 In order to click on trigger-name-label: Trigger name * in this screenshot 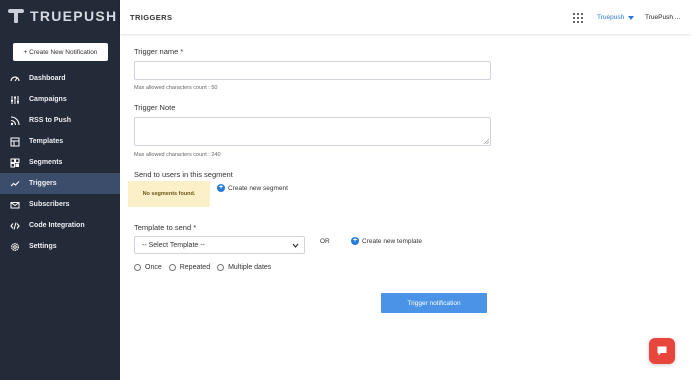, I will do `click(158, 51)`.